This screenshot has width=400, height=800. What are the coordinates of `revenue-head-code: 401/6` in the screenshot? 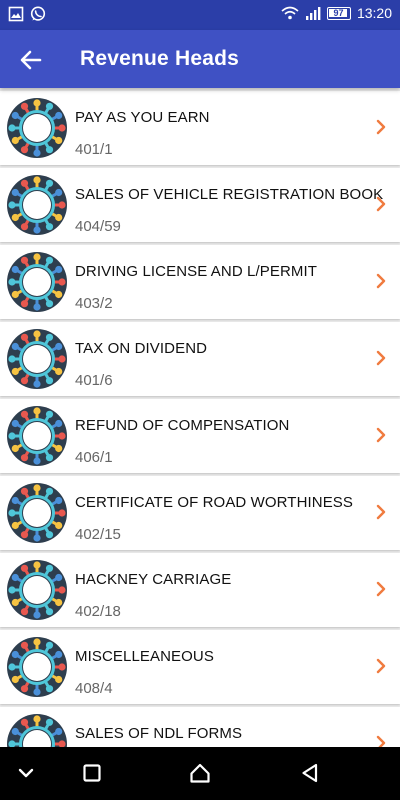 It's located at (94, 380).